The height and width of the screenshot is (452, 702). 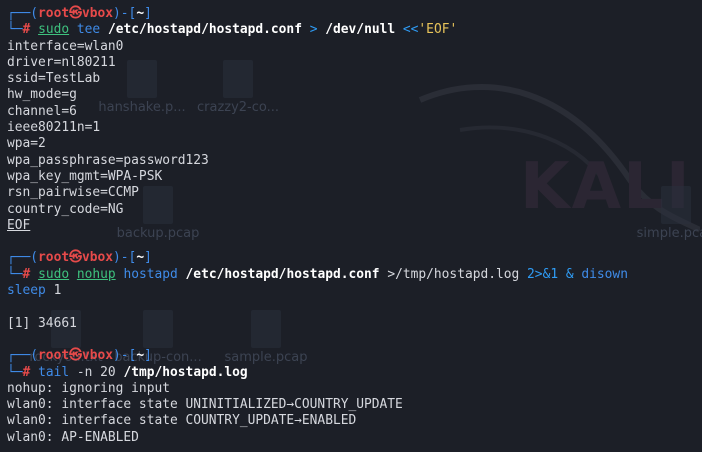 I want to click on config-line: interface=wlan0, so click(x=65, y=46).